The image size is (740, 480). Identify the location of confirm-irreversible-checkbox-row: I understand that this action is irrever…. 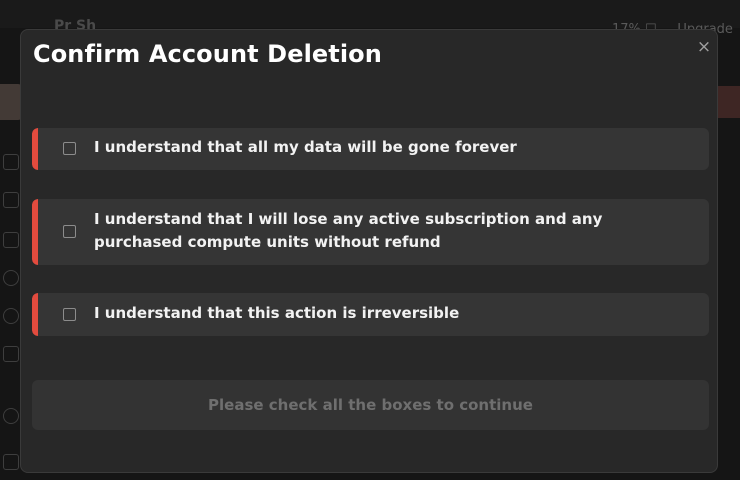
(370, 314).